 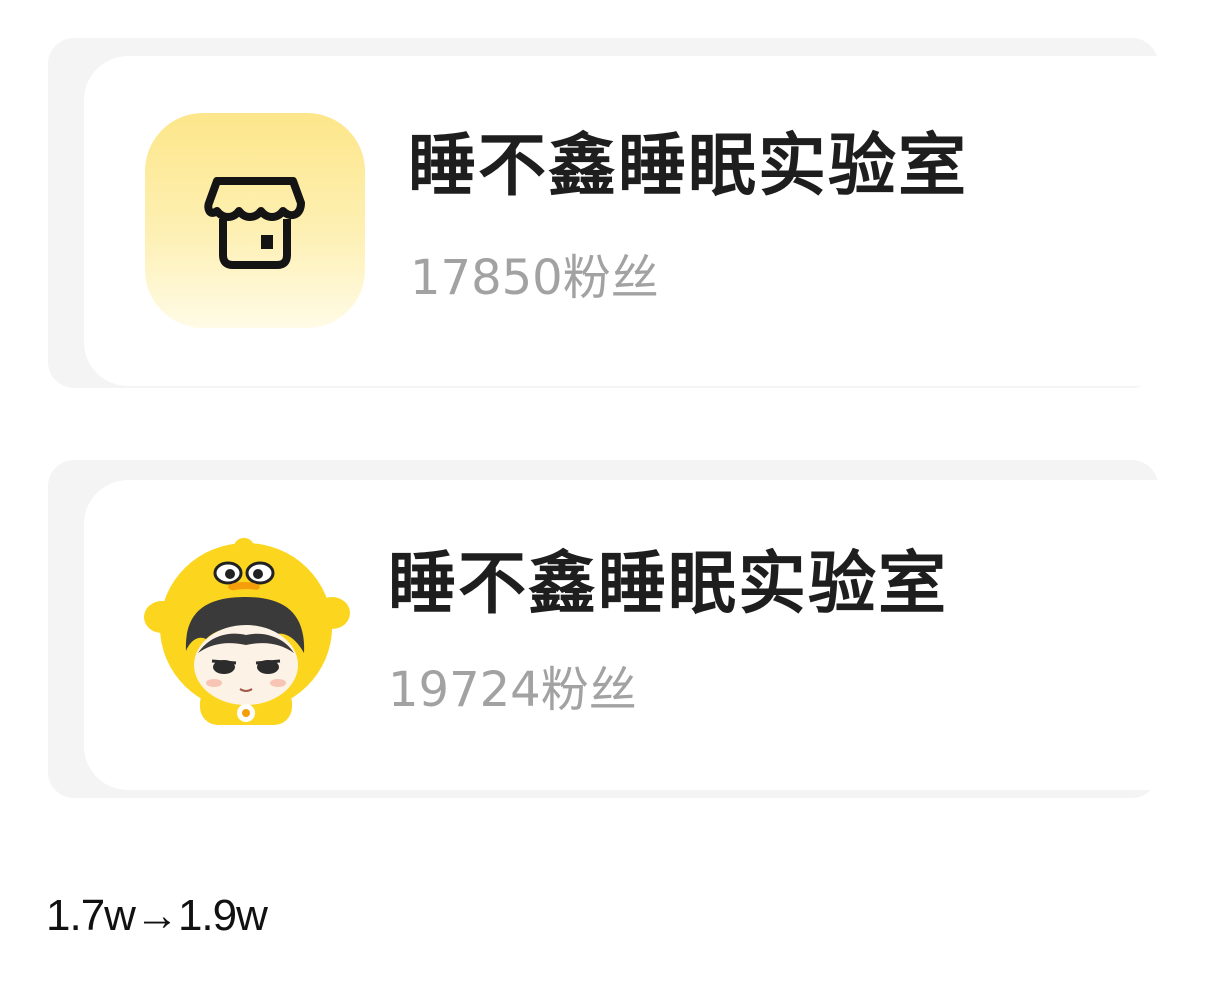 I want to click on duck-mascot-avatar, so click(x=247, y=632).